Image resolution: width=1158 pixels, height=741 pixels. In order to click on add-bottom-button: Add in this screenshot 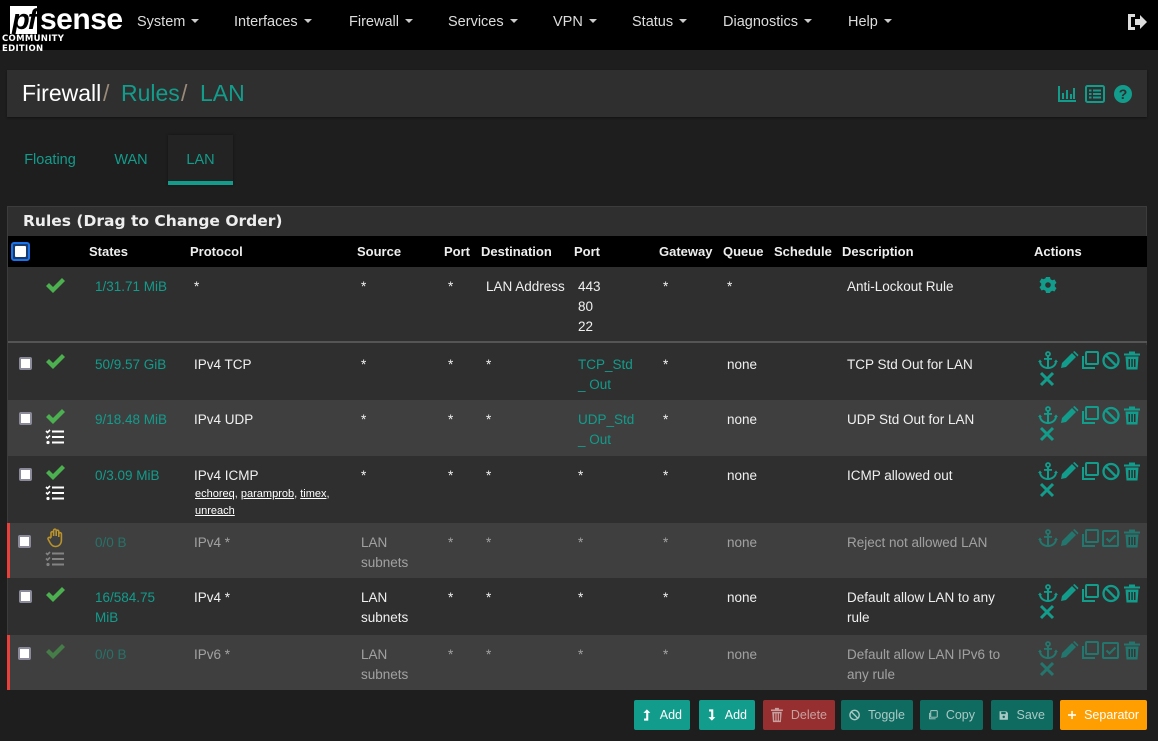, I will do `click(727, 715)`.